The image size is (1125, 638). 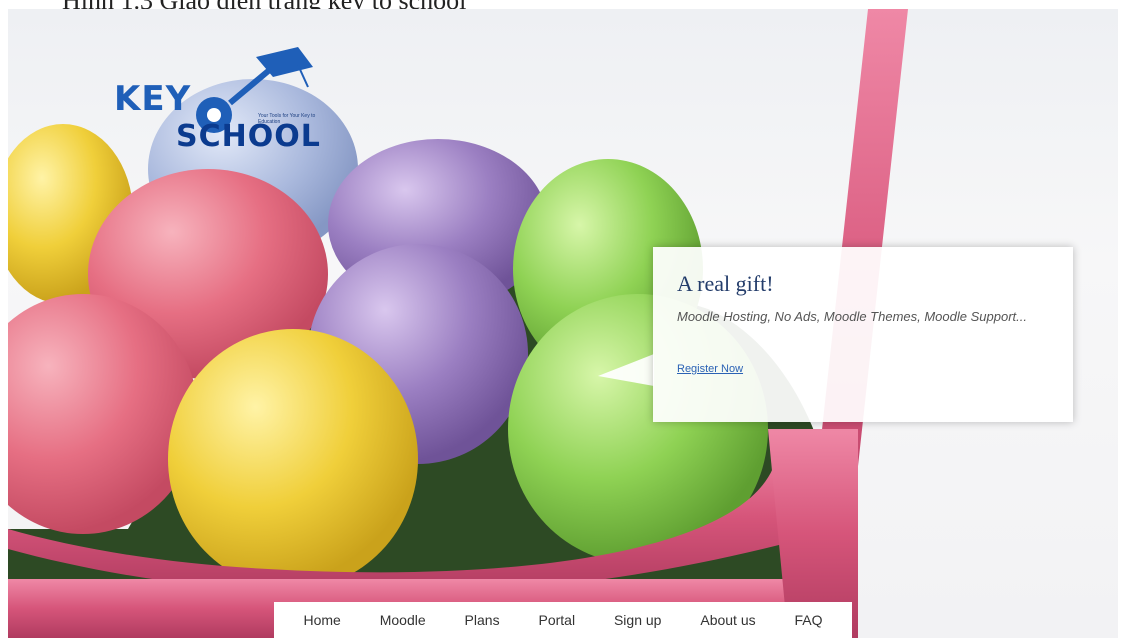 What do you see at coordinates (287, 119) in the screenshot?
I see `logo-tagline: Your Tools for Your Key to Education` at bounding box center [287, 119].